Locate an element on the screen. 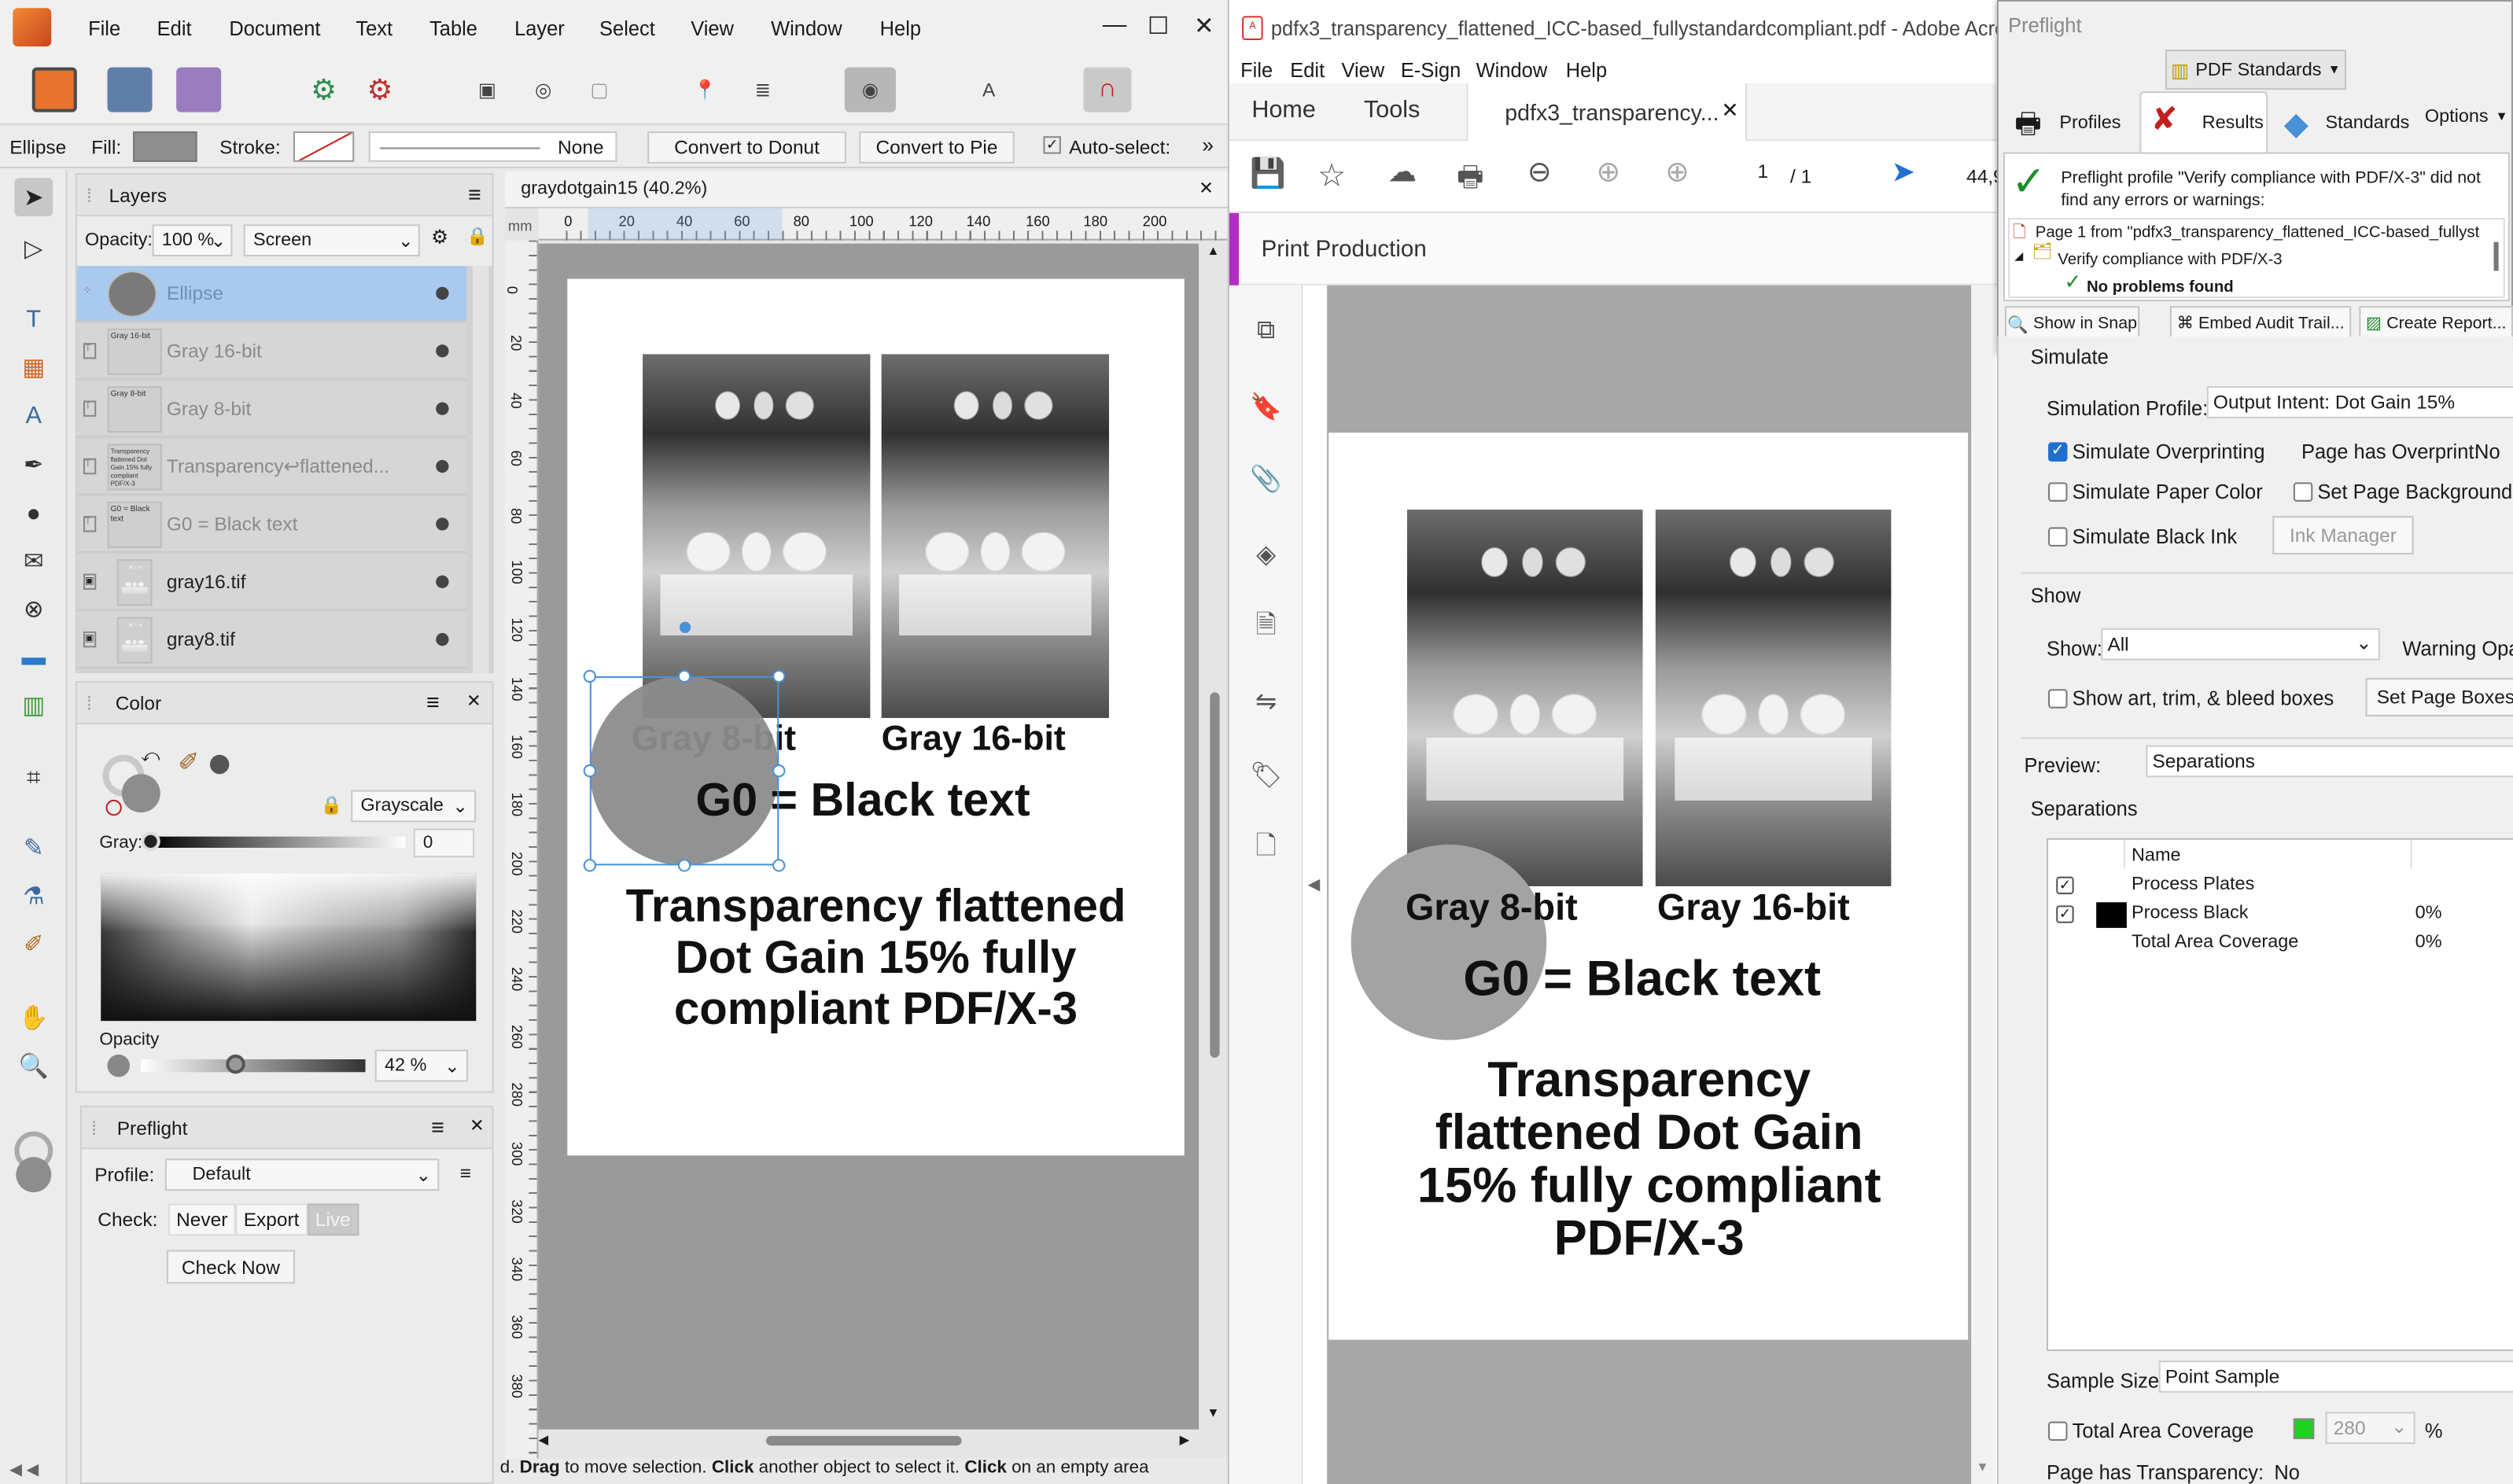 The width and height of the screenshot is (2513, 1484). simulate-paper-color-checkbox is located at coordinates (2058, 492).